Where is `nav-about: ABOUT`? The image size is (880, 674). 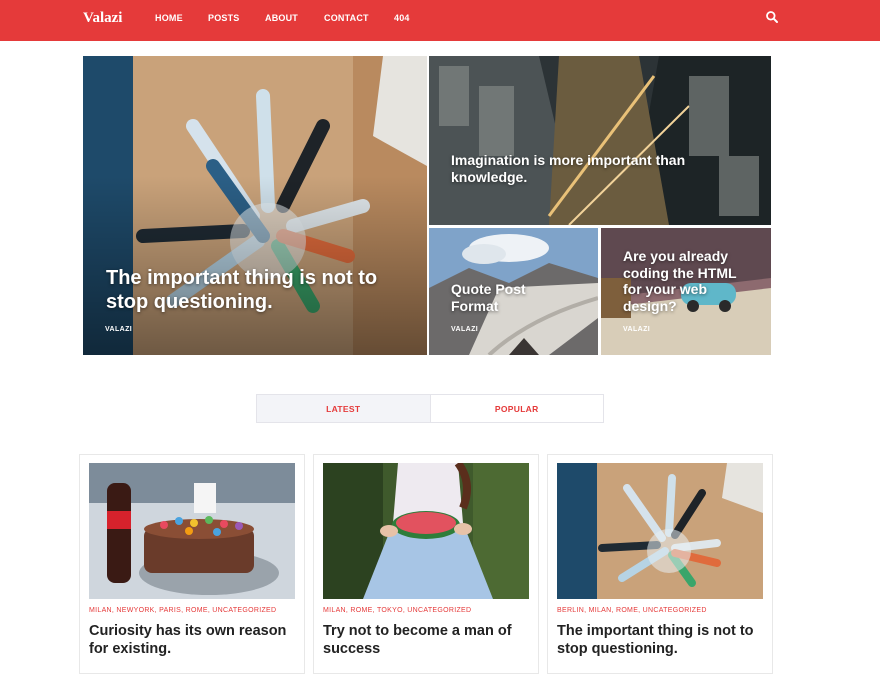
nav-about: ABOUT is located at coordinates (281, 18).